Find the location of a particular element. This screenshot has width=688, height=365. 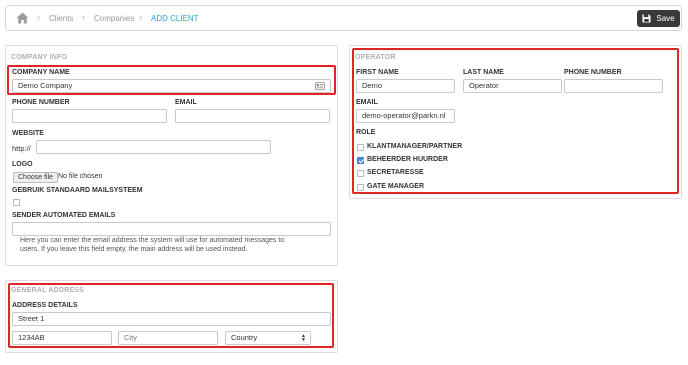

email-input is located at coordinates (252, 116).